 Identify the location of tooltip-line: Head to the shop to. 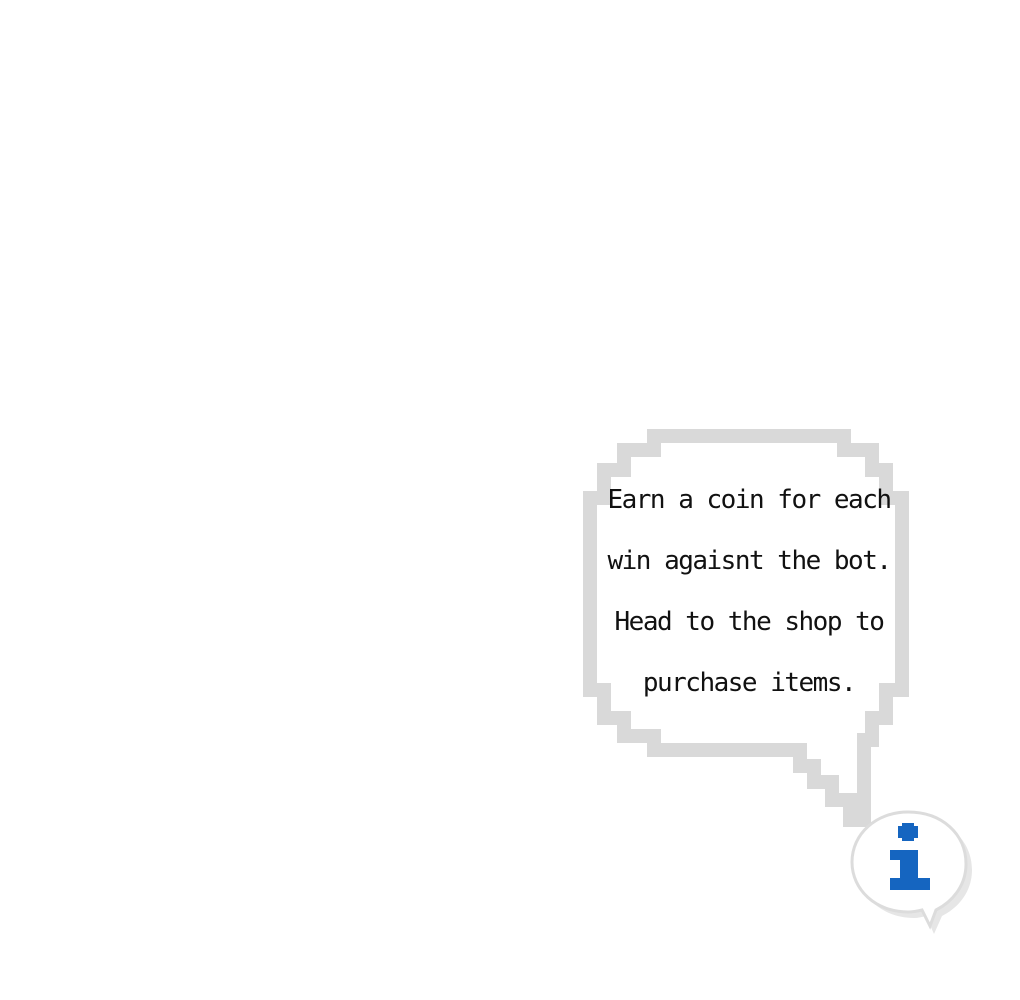
(749, 622).